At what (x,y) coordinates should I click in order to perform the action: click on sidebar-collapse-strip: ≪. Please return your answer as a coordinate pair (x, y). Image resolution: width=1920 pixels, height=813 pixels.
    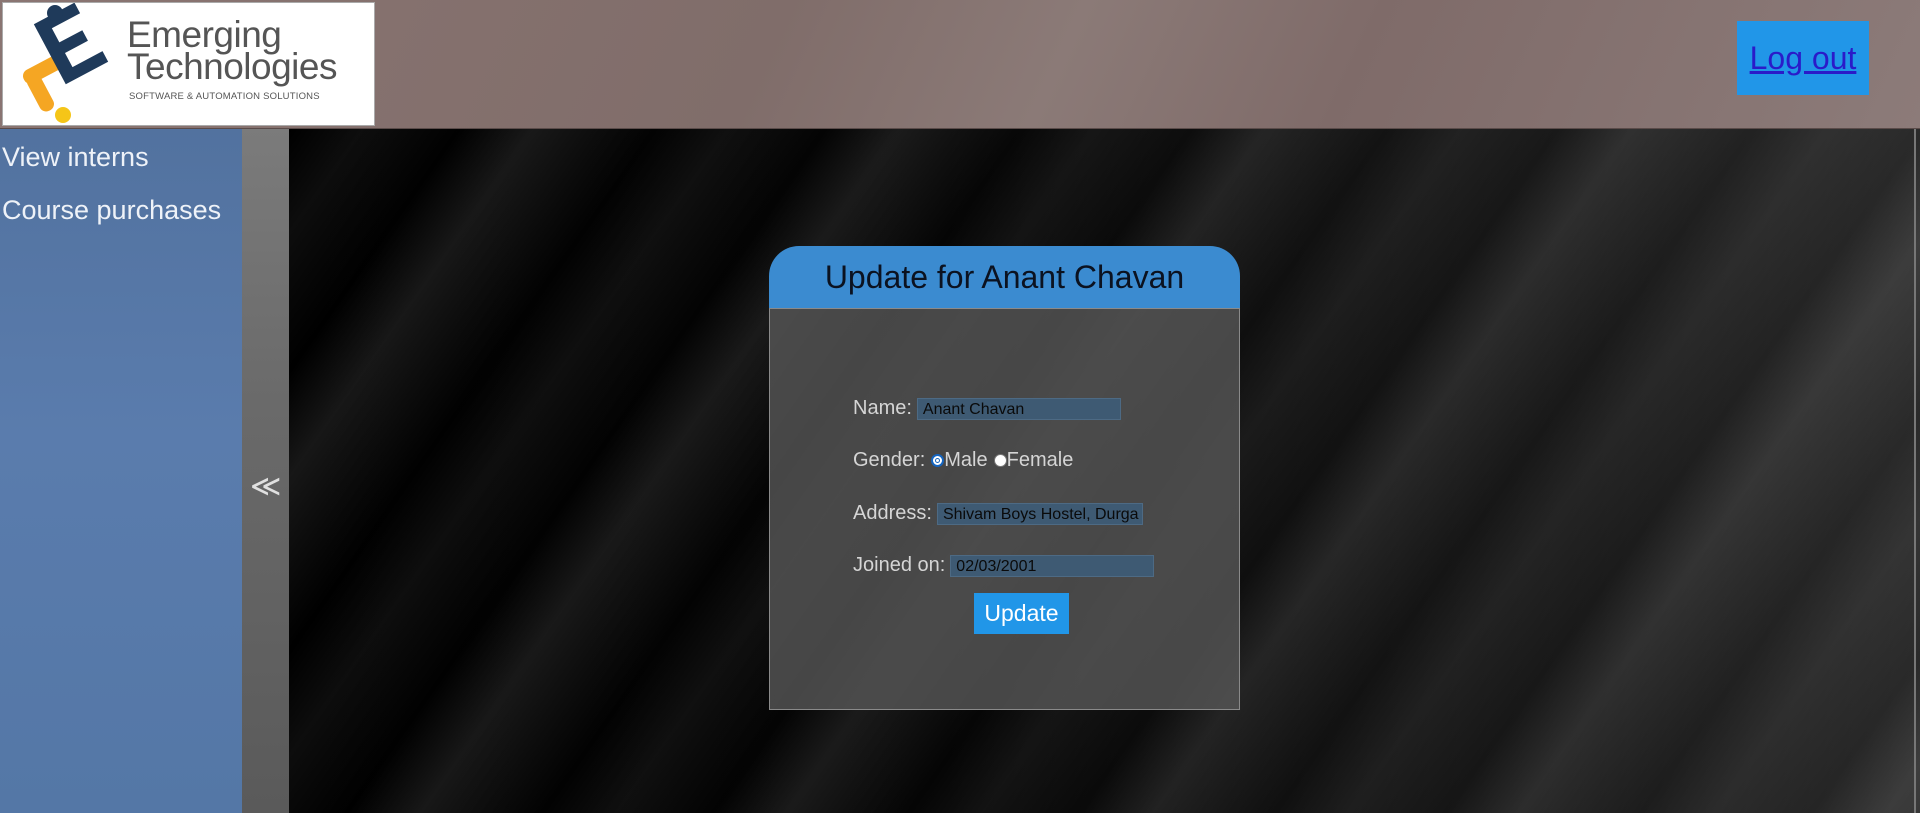
    Looking at the image, I should click on (265, 471).